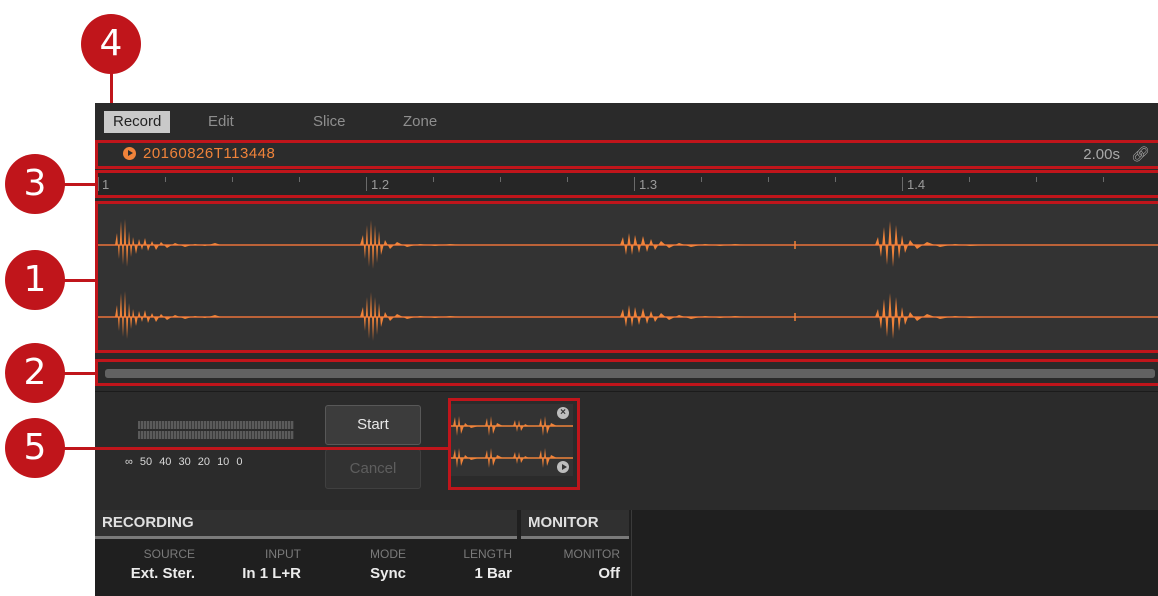 The image size is (1158, 596). I want to click on param-mode-value: Sync, so click(356, 573).